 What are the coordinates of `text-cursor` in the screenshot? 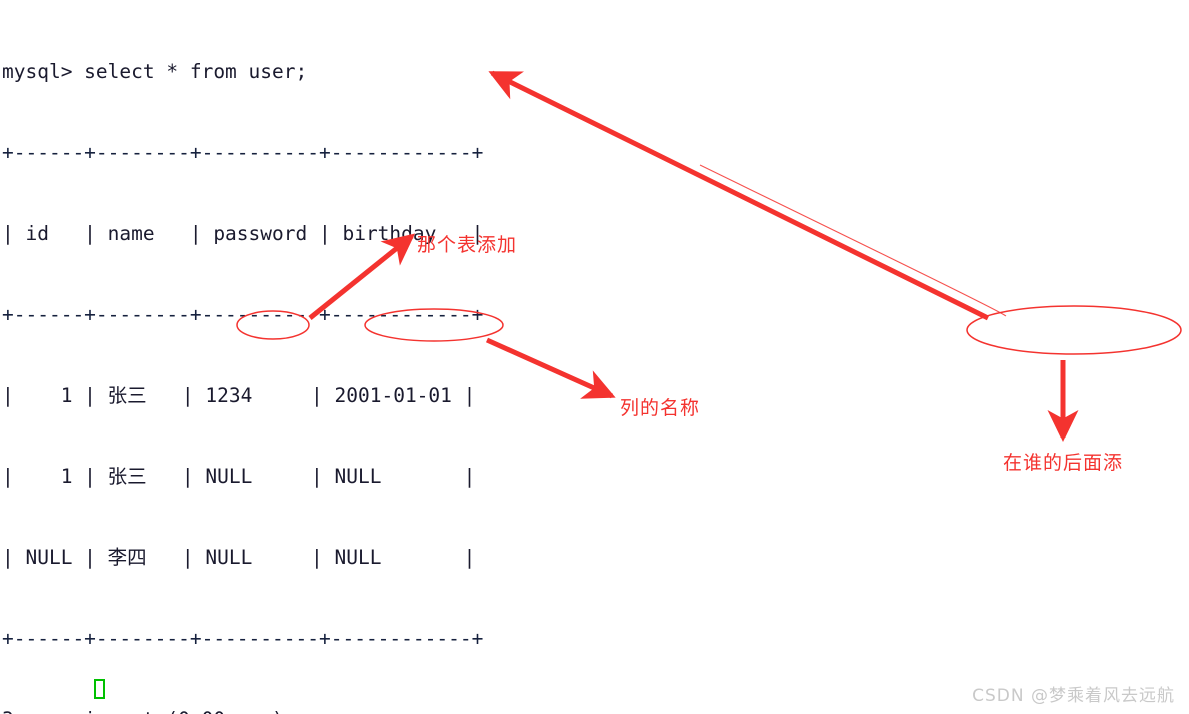 It's located at (99, 689).